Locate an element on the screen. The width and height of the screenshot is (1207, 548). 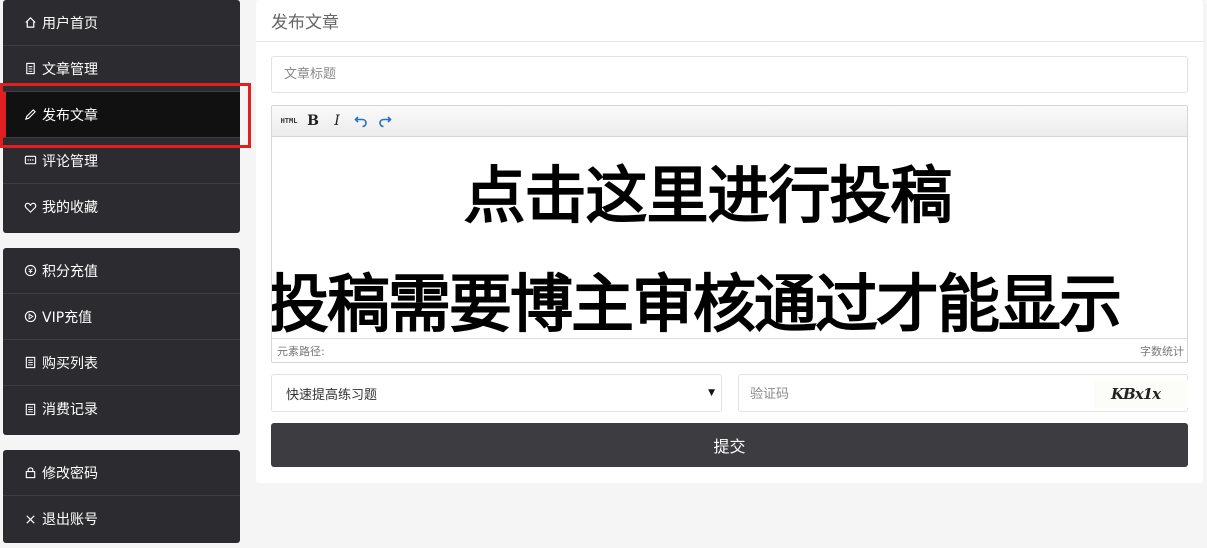
close-icon is located at coordinates (30, 519).